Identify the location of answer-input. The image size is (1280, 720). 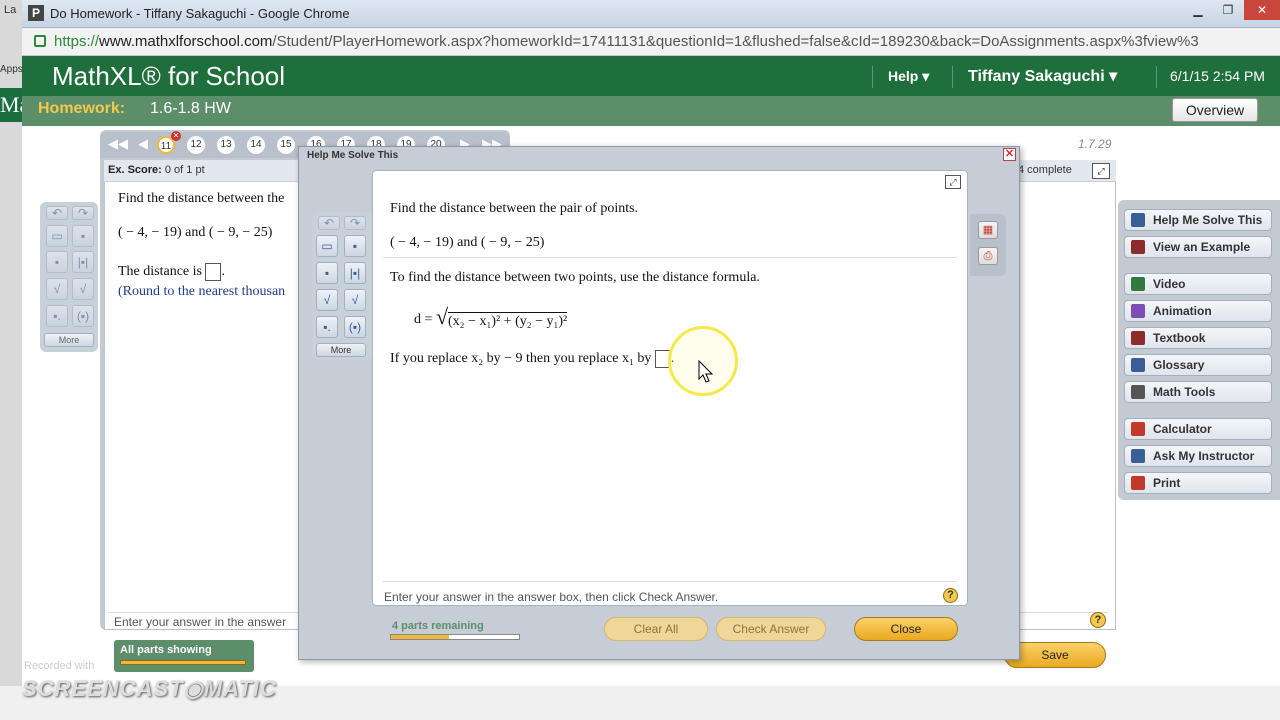
(213, 272).